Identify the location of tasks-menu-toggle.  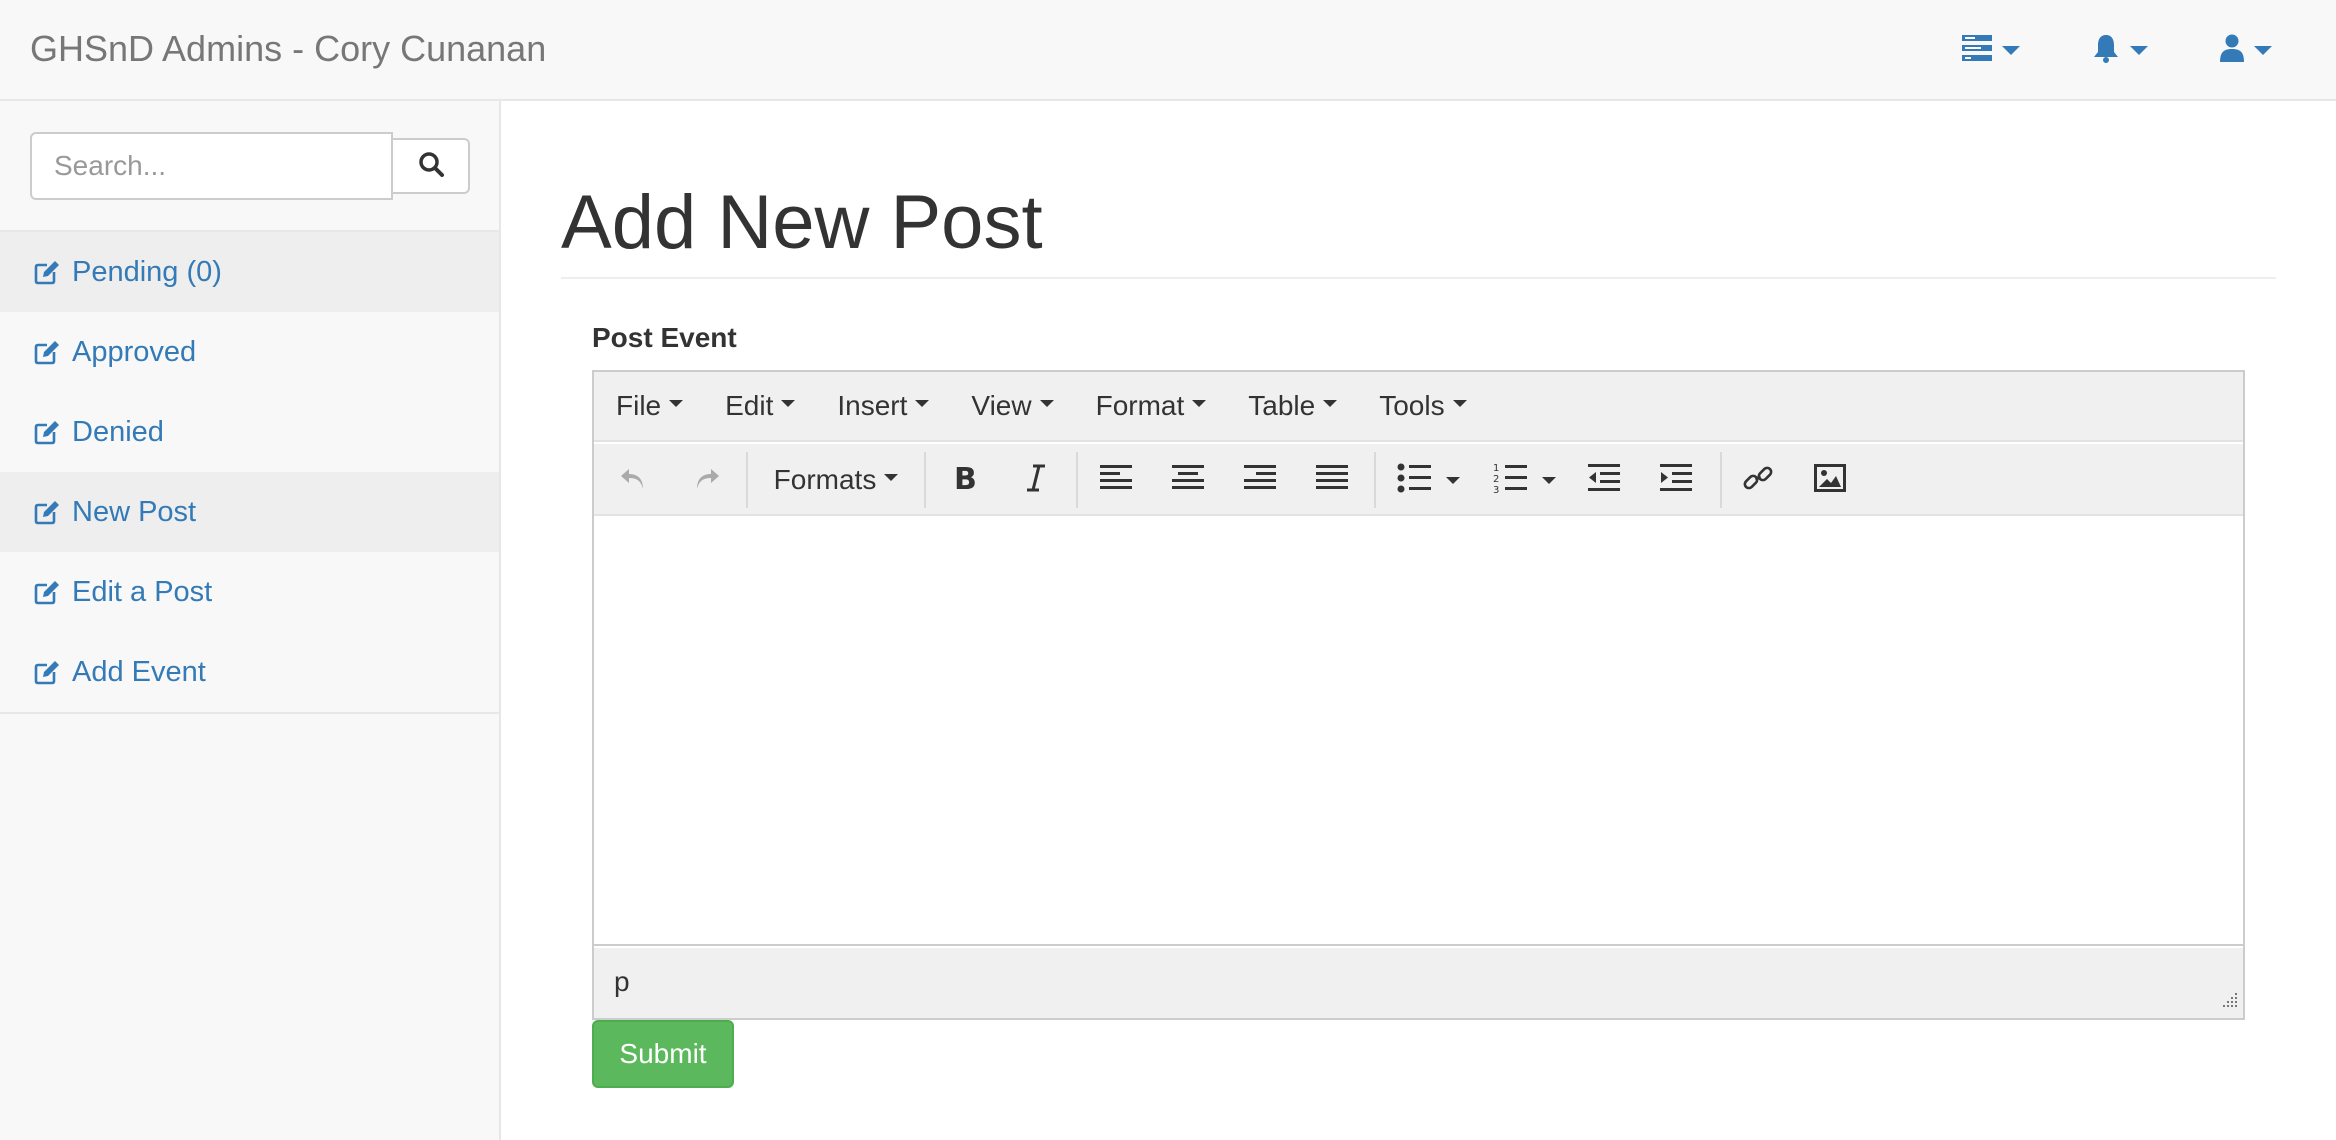
(1991, 50).